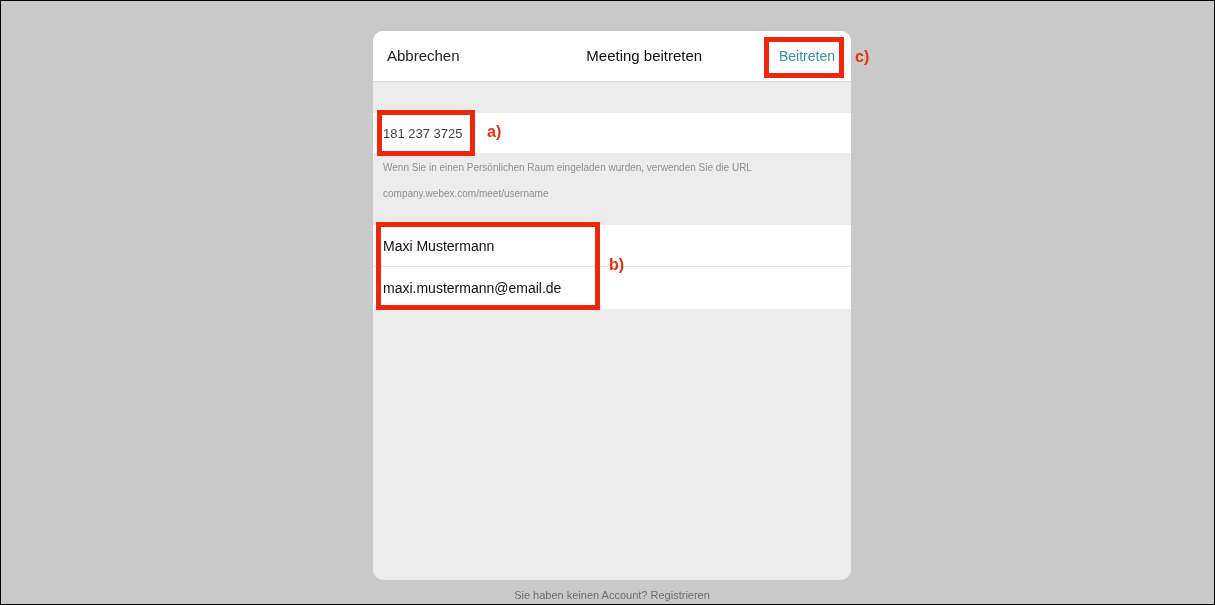  What do you see at coordinates (494, 132) in the screenshot?
I see `callout-label: a)` at bounding box center [494, 132].